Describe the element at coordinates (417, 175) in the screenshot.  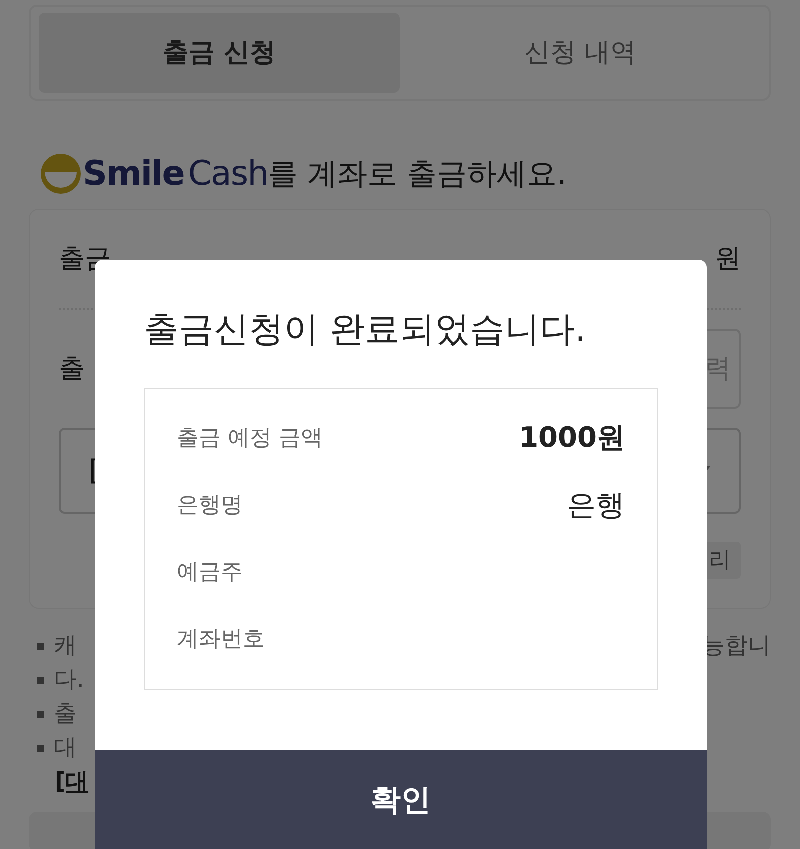
I see `heading-text: 를 계좌로 출금하세요.` at that location.